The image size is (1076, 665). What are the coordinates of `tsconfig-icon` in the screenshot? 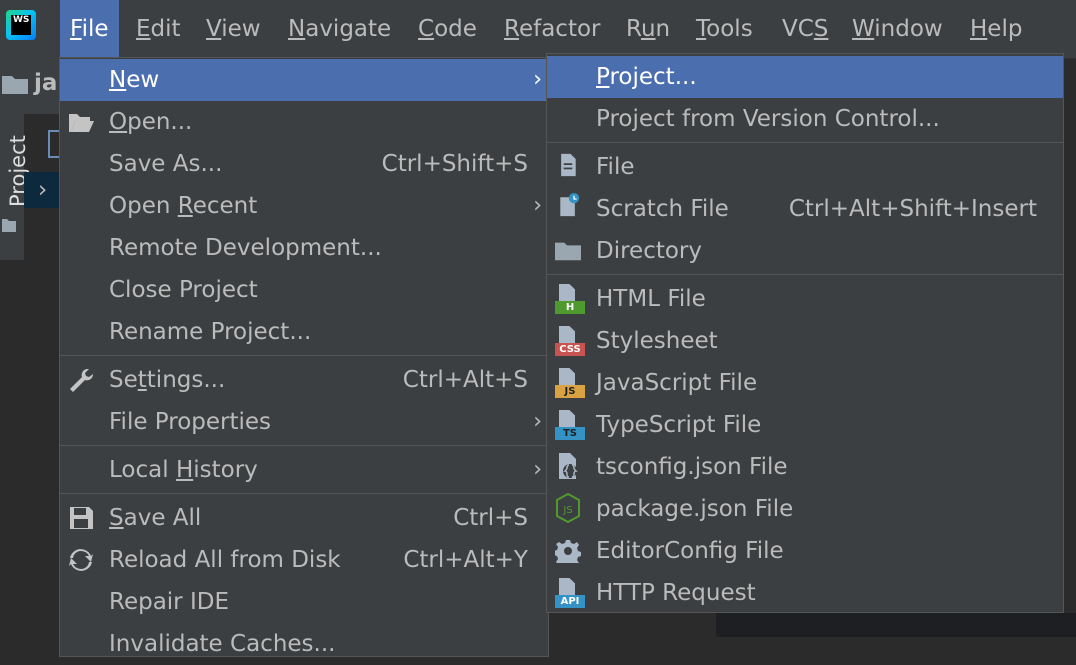 It's located at (568, 466).